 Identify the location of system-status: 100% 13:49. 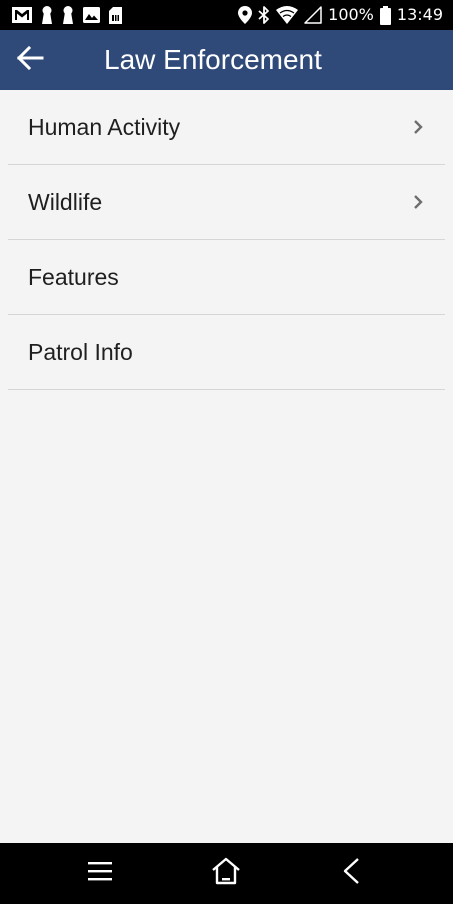
(340, 15).